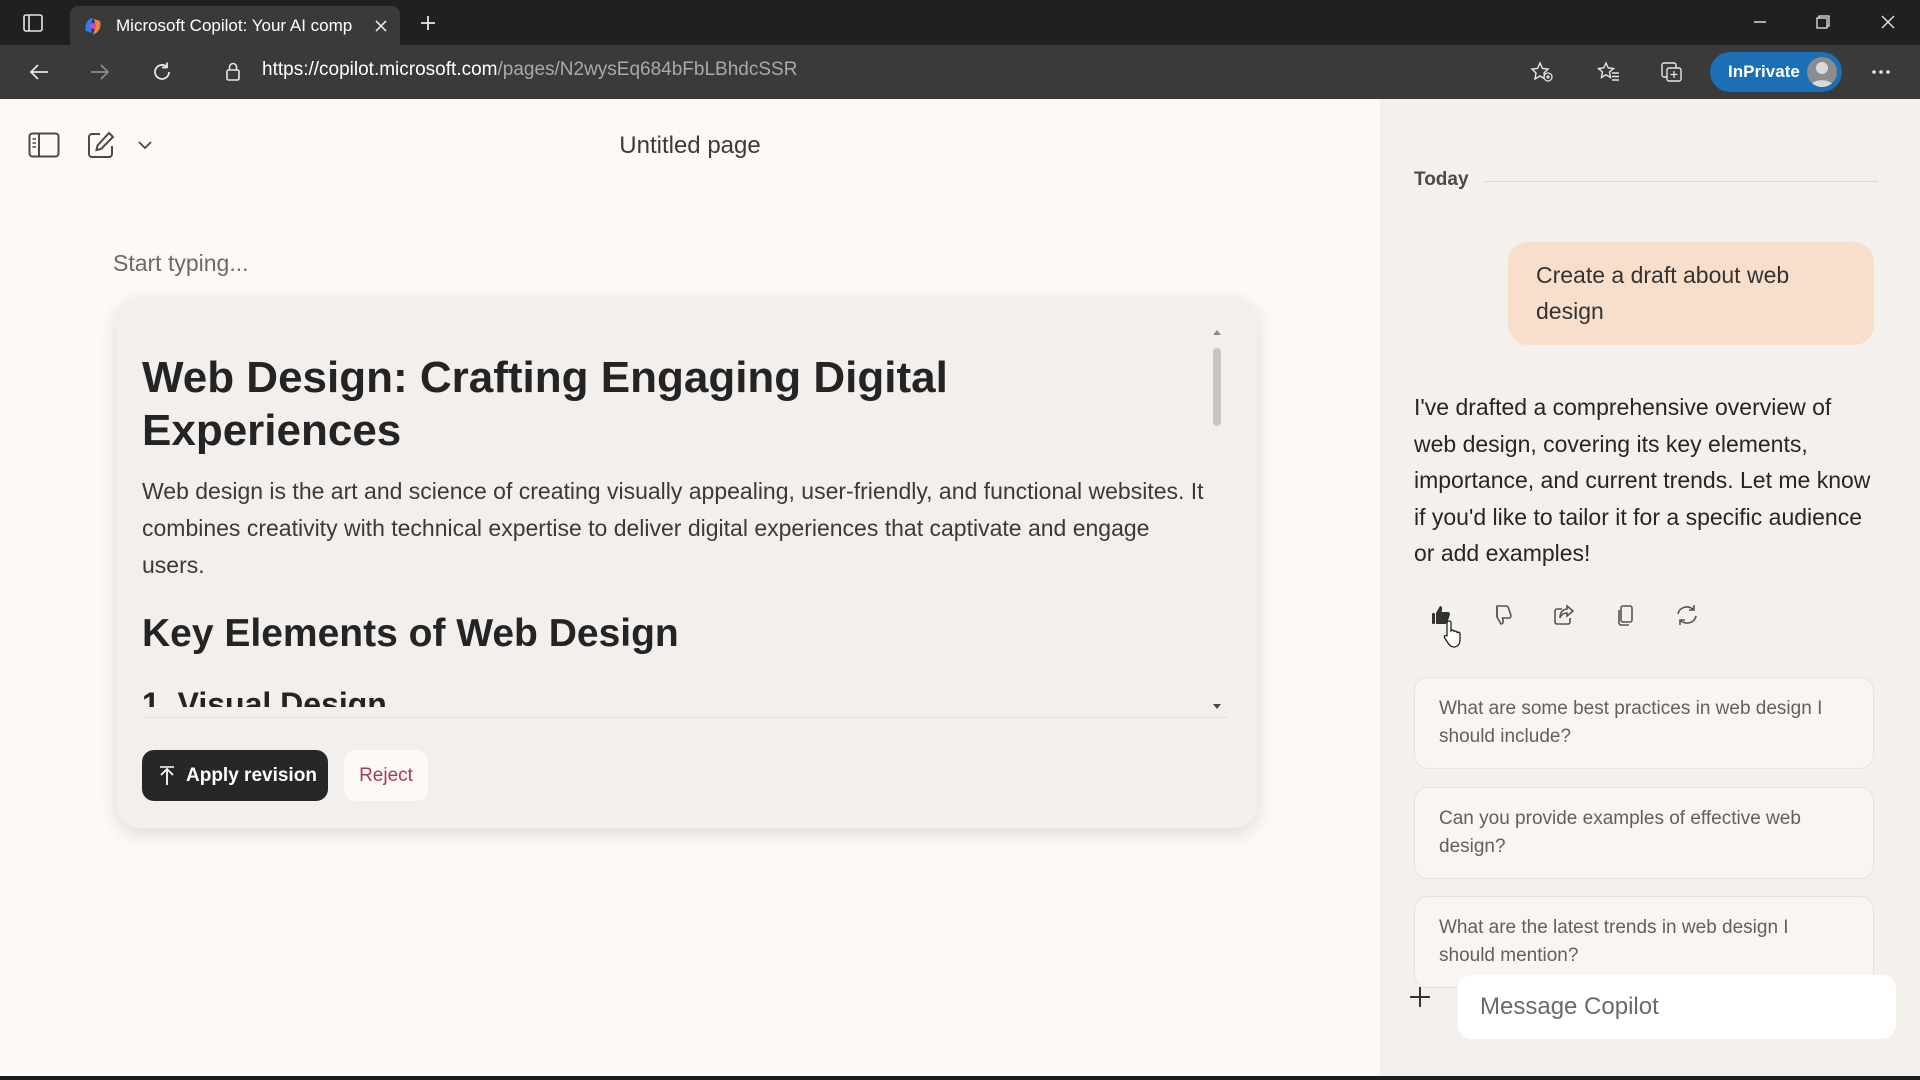 Image resolution: width=1920 pixels, height=1080 pixels. Describe the element at coordinates (380, 69) in the screenshot. I see `url-host: https://copilot.microsoft.com` at that location.